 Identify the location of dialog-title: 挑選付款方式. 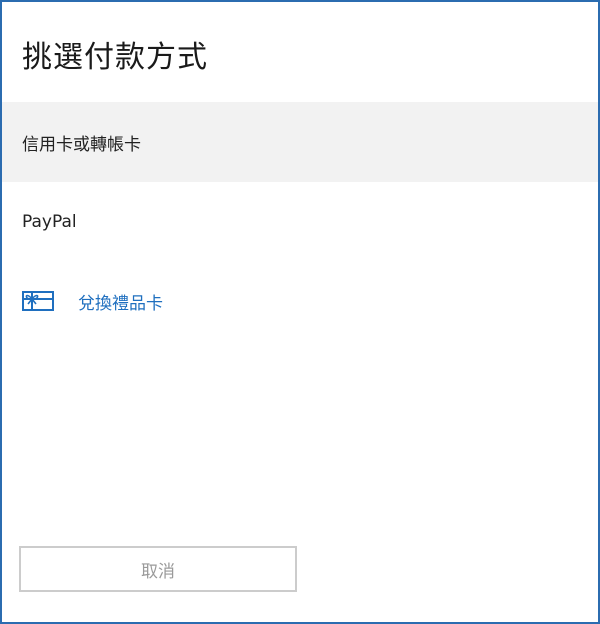
(115, 57).